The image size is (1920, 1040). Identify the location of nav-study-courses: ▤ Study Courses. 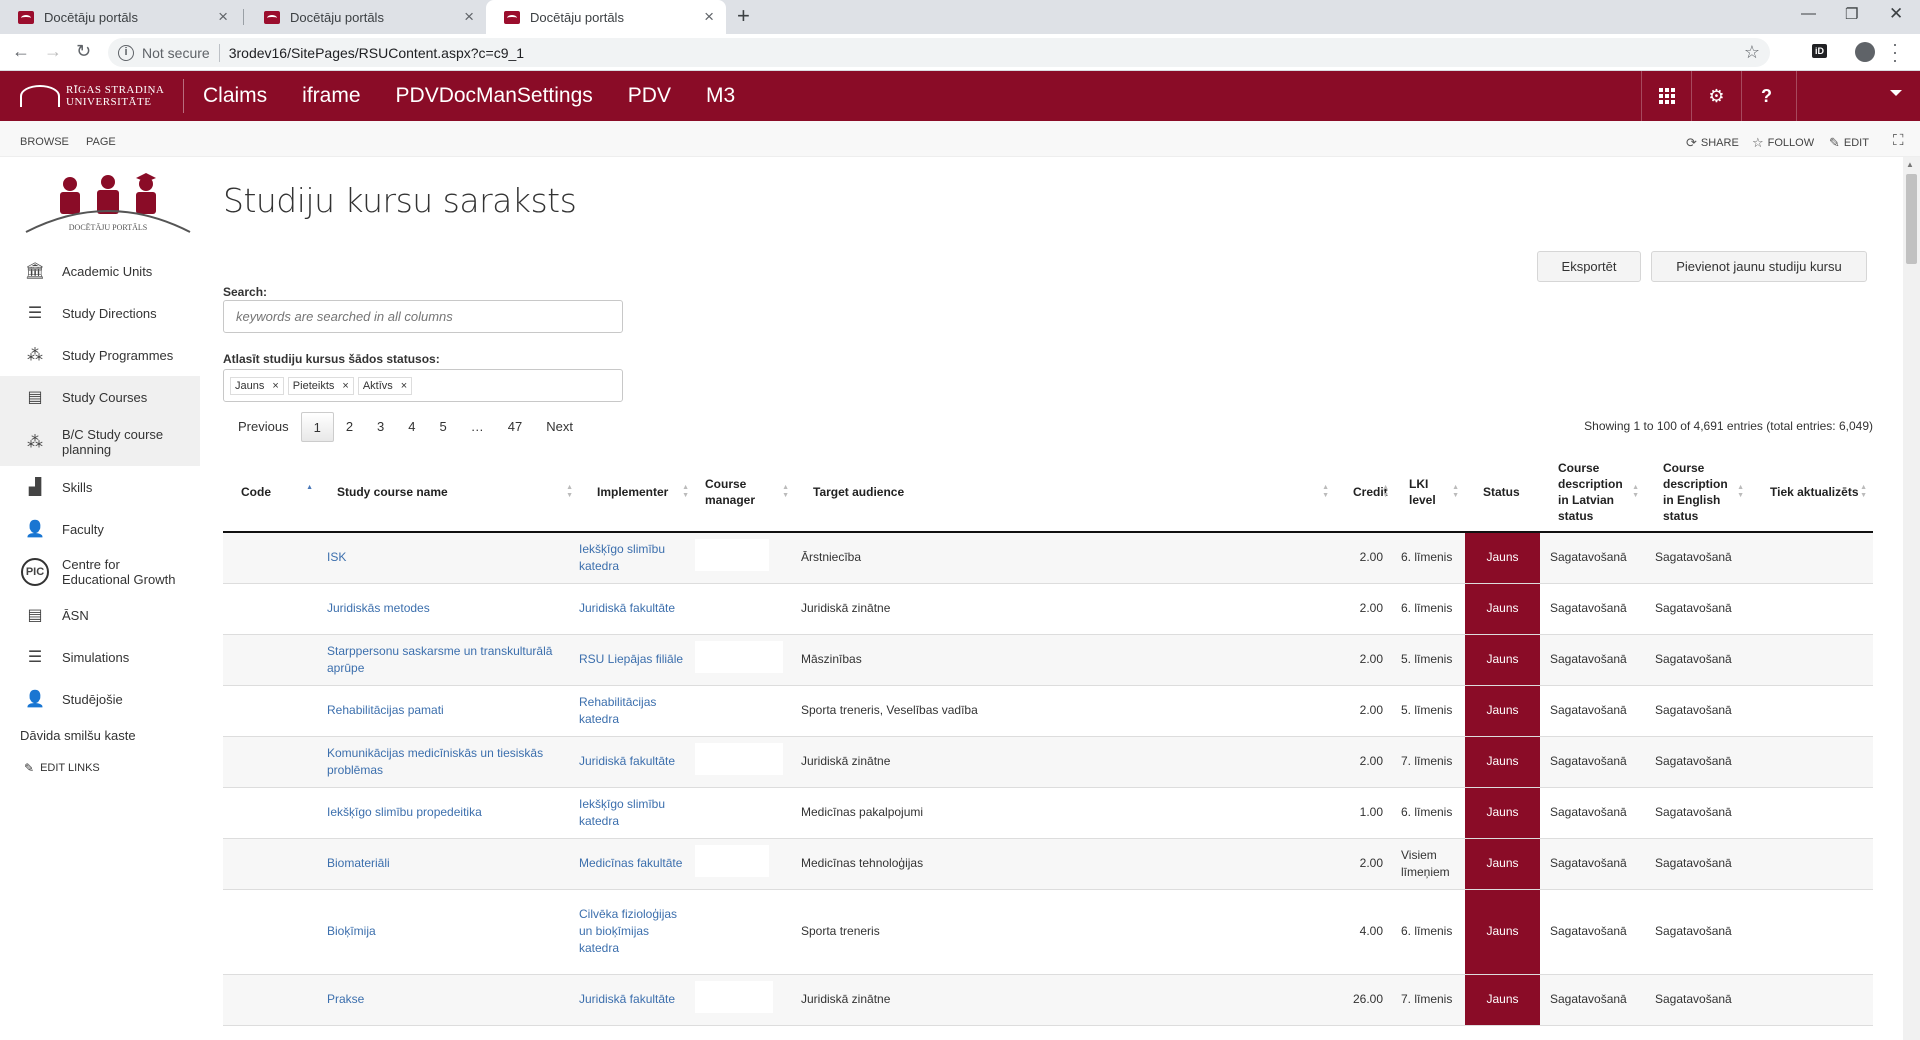
(100, 397).